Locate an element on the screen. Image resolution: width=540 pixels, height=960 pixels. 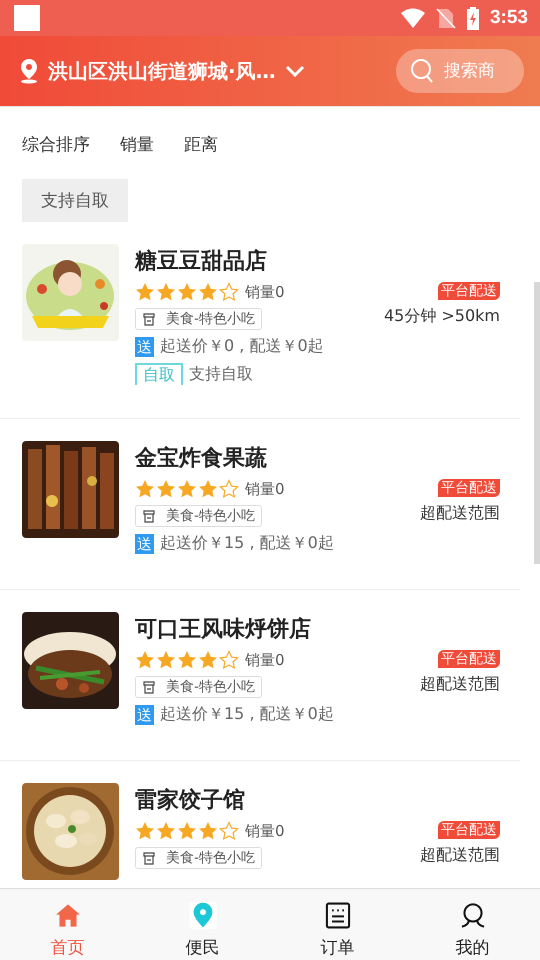
nav-tab: 便民 is located at coordinates (202, 924).